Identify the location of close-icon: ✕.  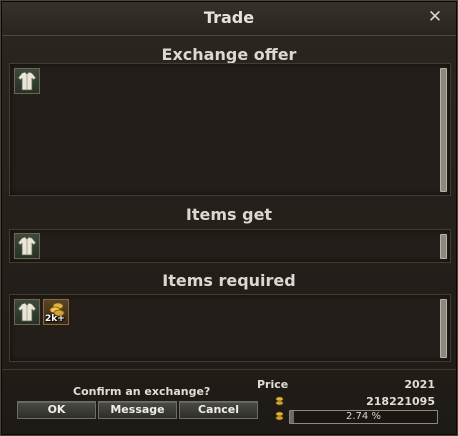
(435, 17).